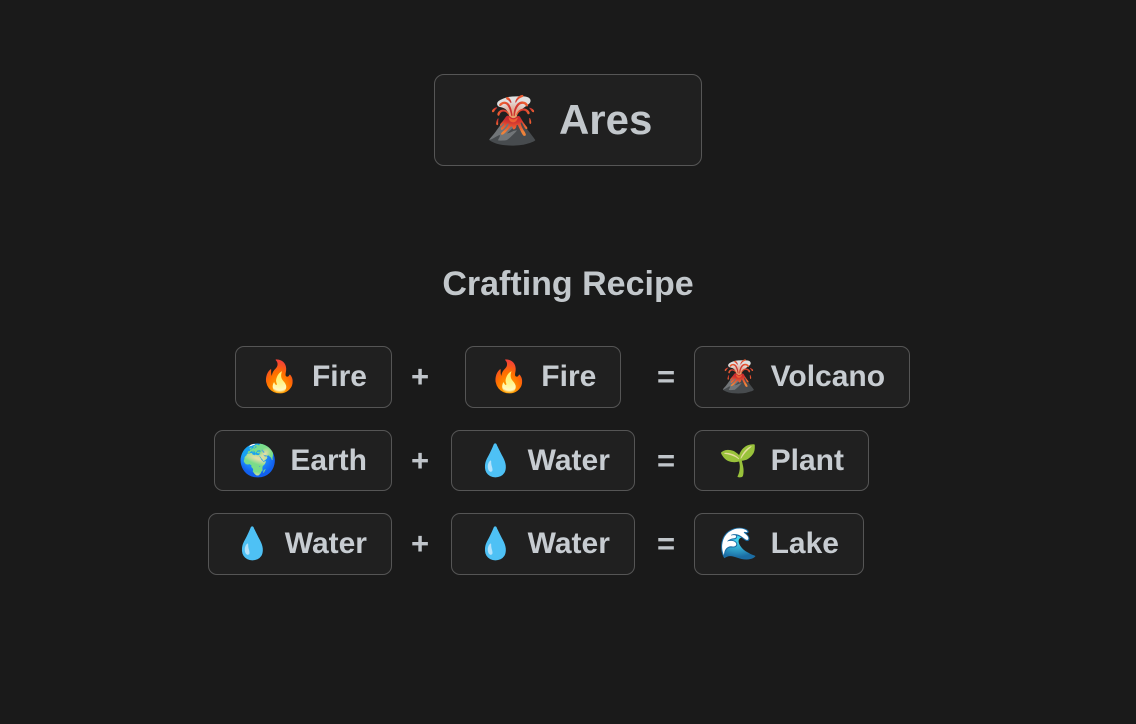 This screenshot has width=1136, height=724. What do you see at coordinates (328, 460) in the screenshot?
I see `ingredient-label: Earth` at bounding box center [328, 460].